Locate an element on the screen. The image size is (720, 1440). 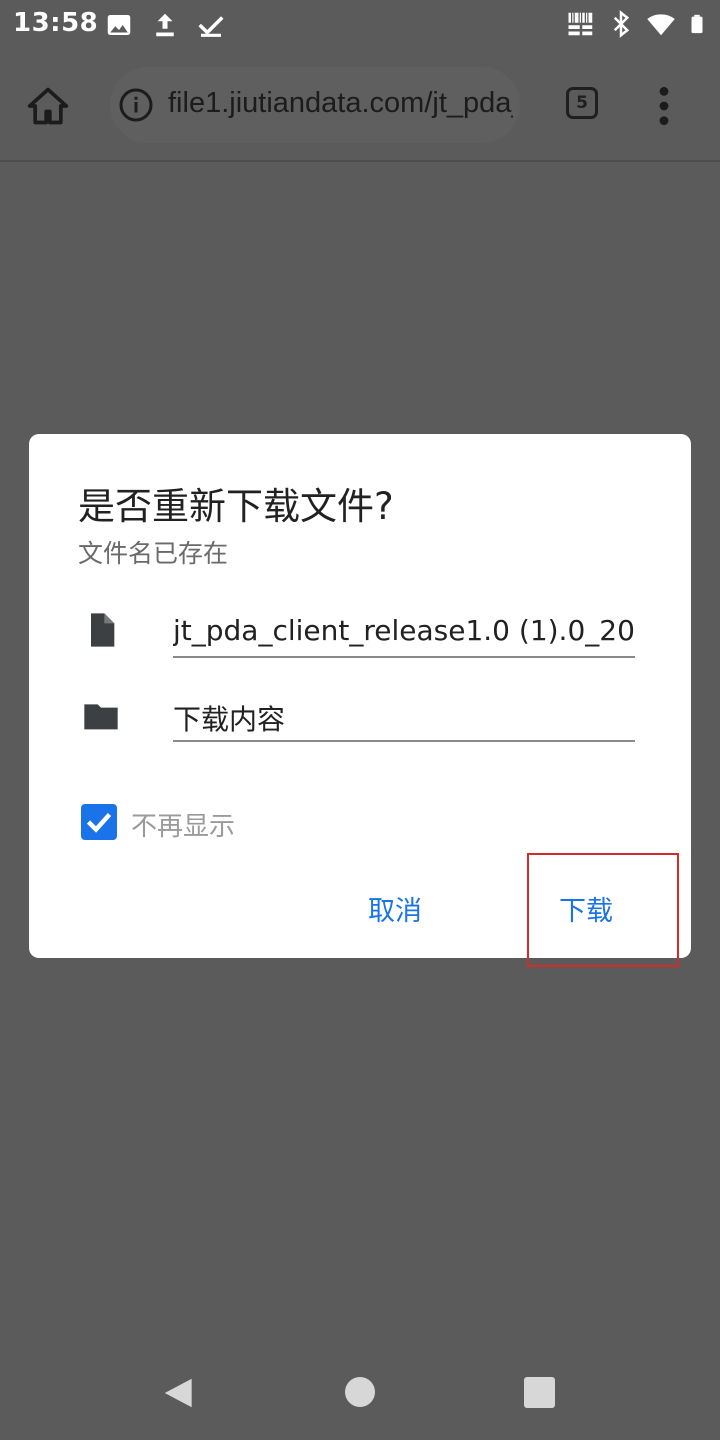
status-bar: 13:58 is located at coordinates (360, 25).